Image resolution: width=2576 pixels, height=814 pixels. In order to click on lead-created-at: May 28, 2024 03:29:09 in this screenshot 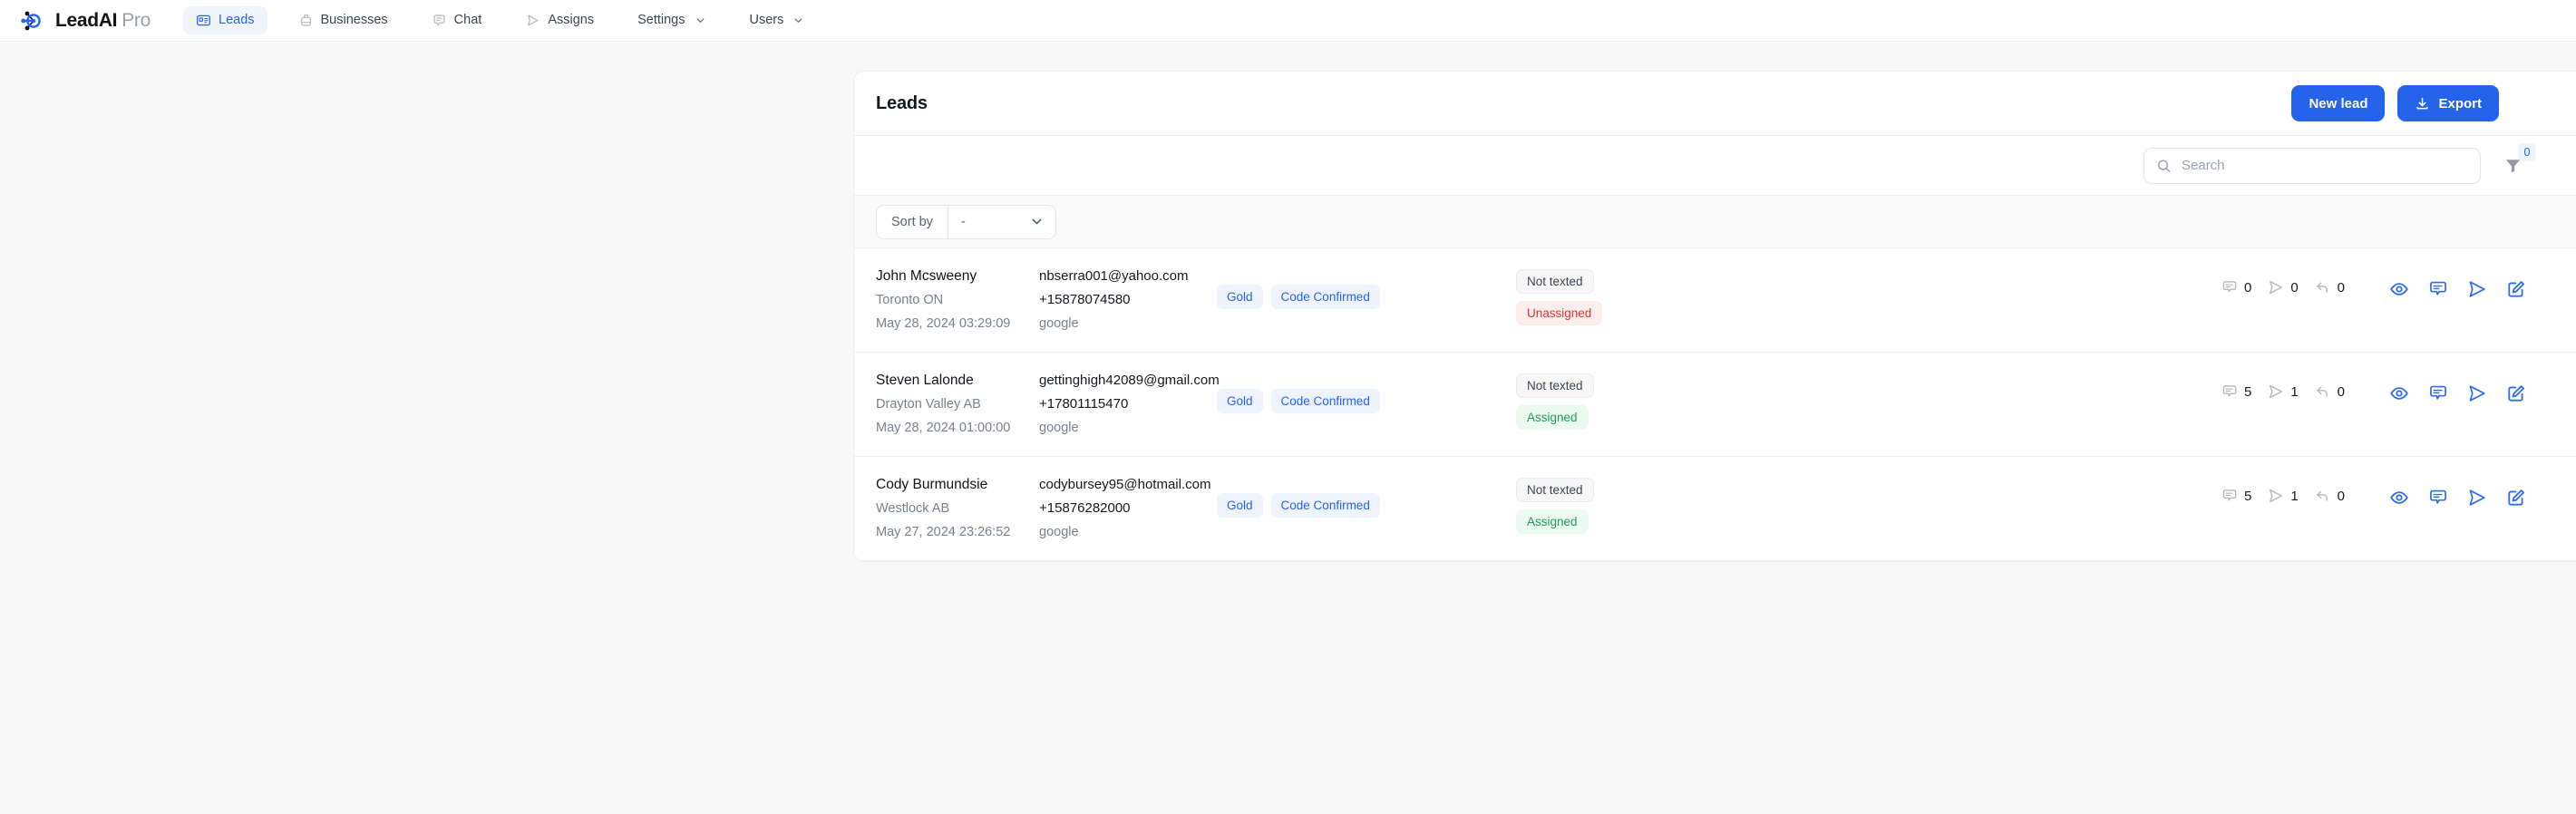, I will do `click(943, 324)`.